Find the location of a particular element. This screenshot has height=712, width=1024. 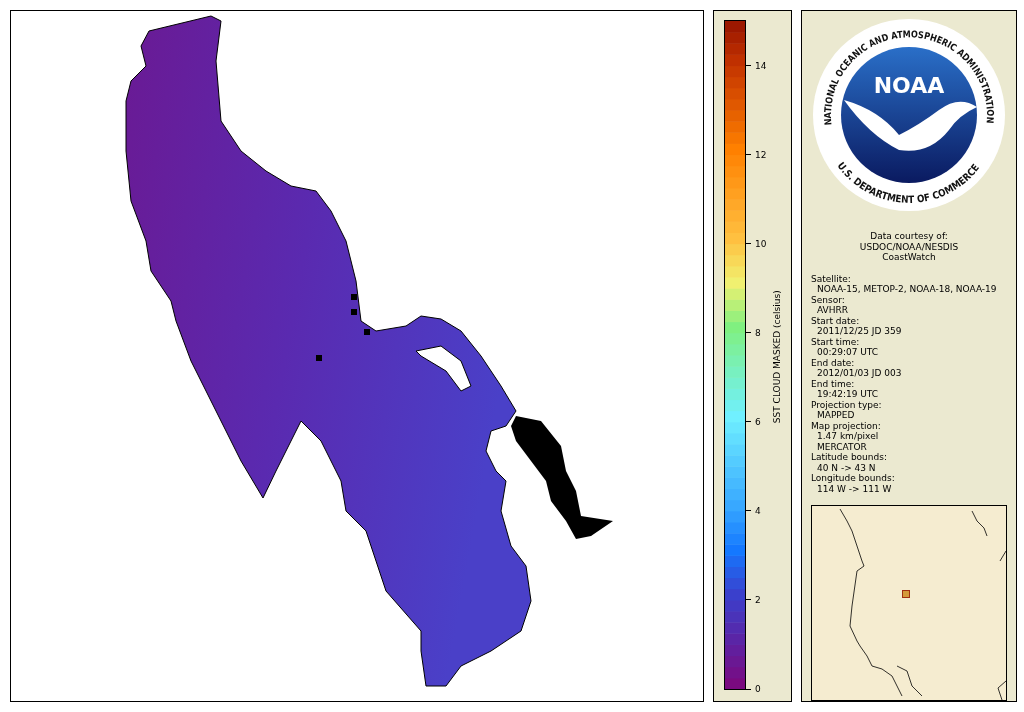

info-label: Satellite: is located at coordinates (831, 278).